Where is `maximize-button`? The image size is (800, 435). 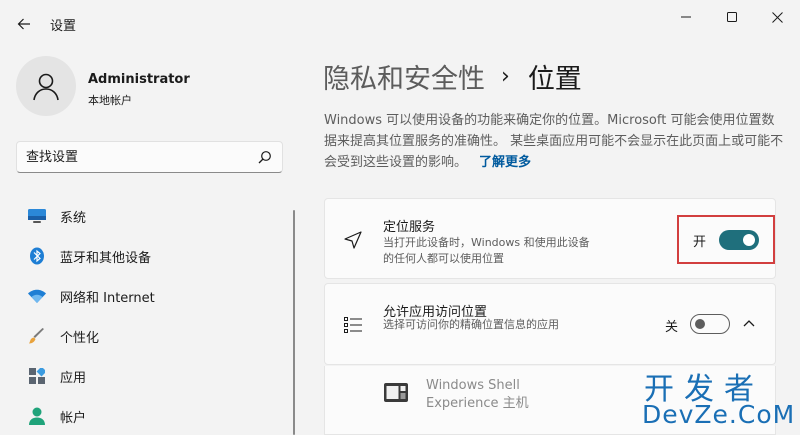
maximize-button is located at coordinates (732, 17).